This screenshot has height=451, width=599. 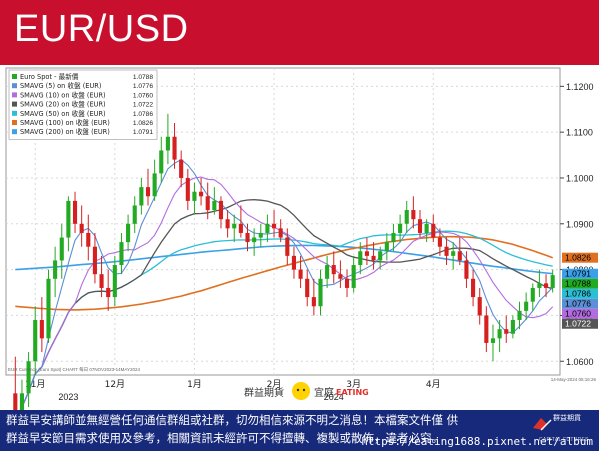 What do you see at coordinates (580, 224) in the screenshot?
I see `y-tick-label: 1.0900` at bounding box center [580, 224].